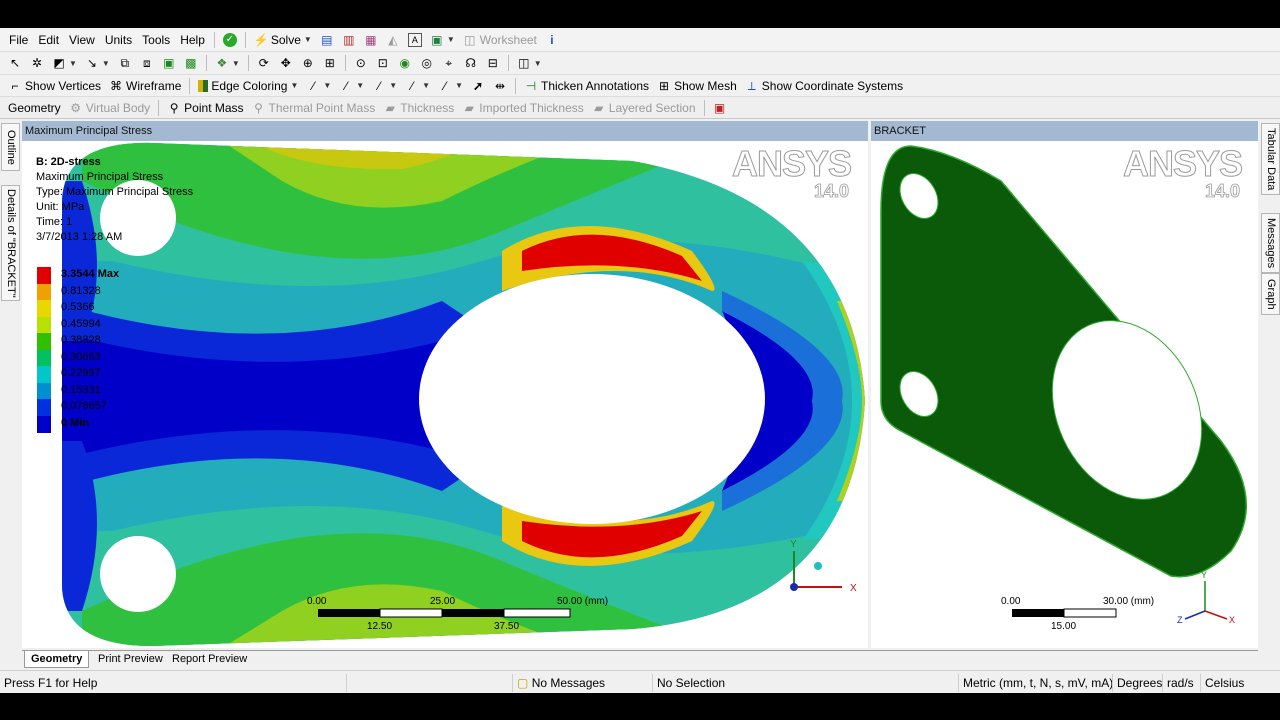  Describe the element at coordinates (64, 63) in the screenshot. I see `select-vertex-button: ◩ ▼` at that location.